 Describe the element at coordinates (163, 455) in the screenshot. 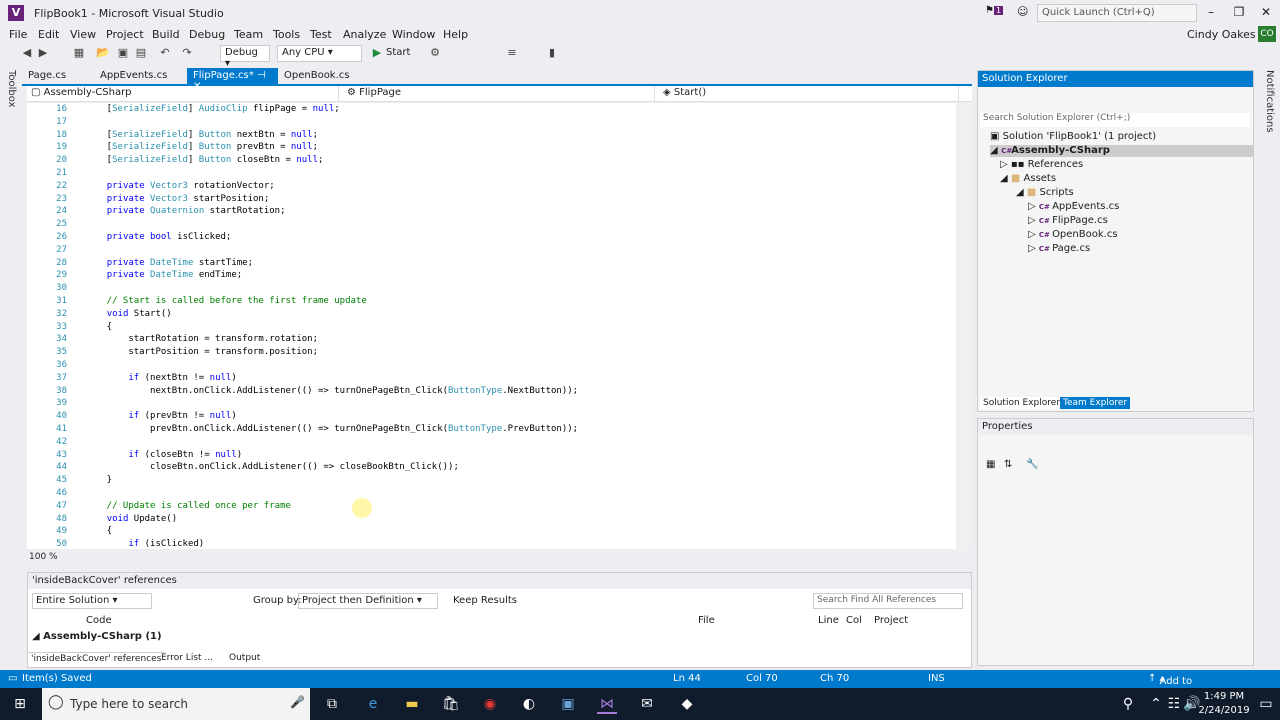

I see `code-line: if (closeBtn != null)` at that location.